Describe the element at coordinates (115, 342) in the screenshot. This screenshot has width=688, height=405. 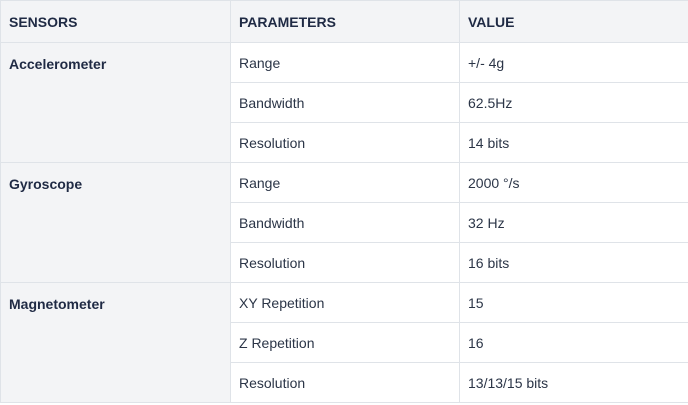
I see `sensor-name-magnetometer: Magnetometer` at that location.